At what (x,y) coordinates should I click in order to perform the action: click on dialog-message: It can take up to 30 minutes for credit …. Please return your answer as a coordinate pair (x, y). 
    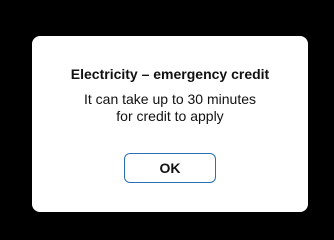
    Looking at the image, I should click on (170, 108).